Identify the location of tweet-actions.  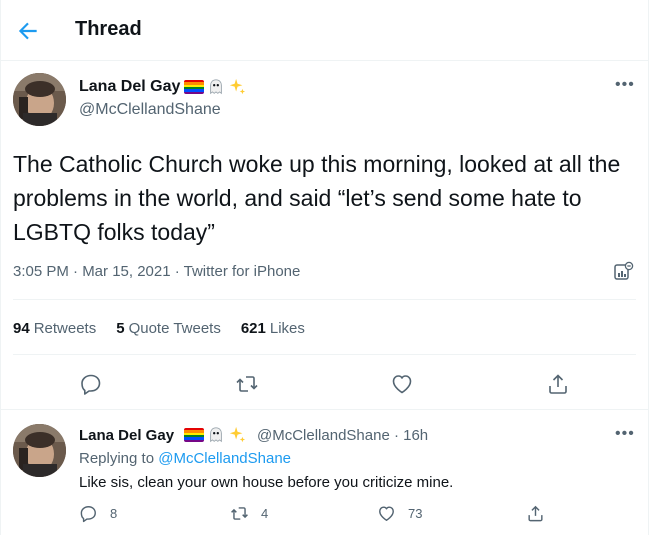
(324, 384).